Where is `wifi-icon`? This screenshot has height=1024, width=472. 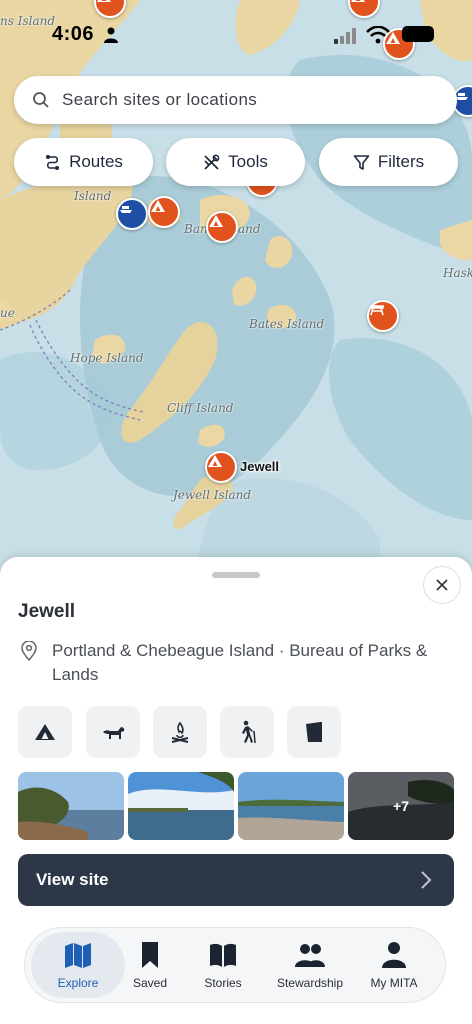
wifi-icon is located at coordinates (378, 35).